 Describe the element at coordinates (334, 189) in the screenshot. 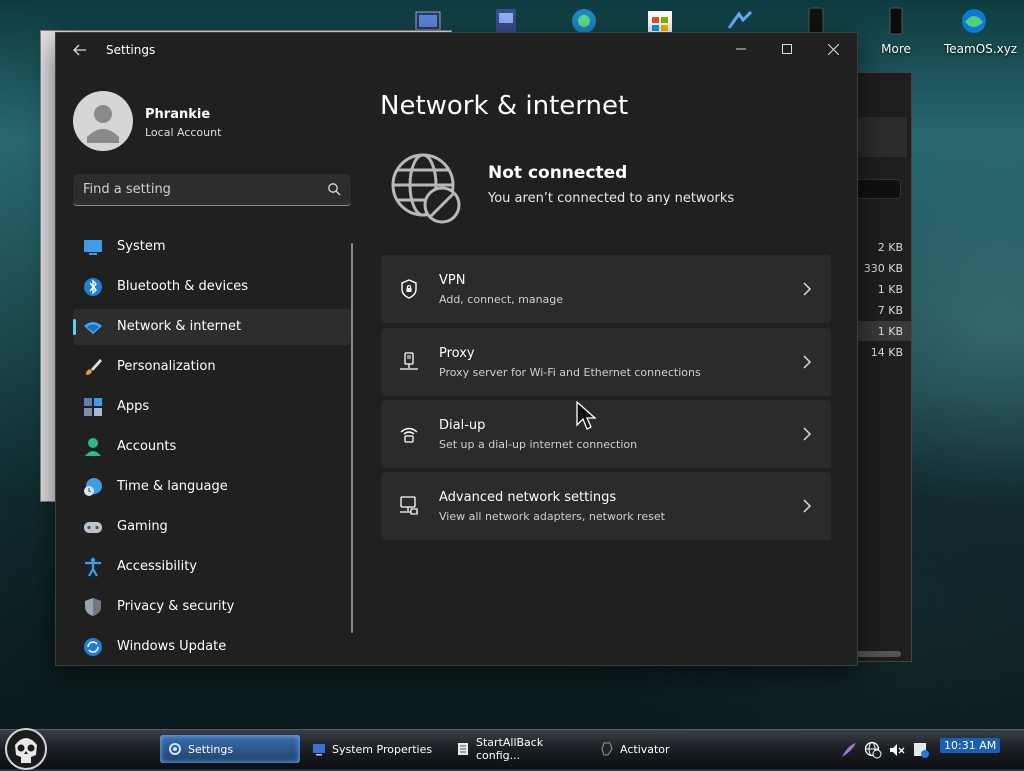

I see `search-icon` at that location.